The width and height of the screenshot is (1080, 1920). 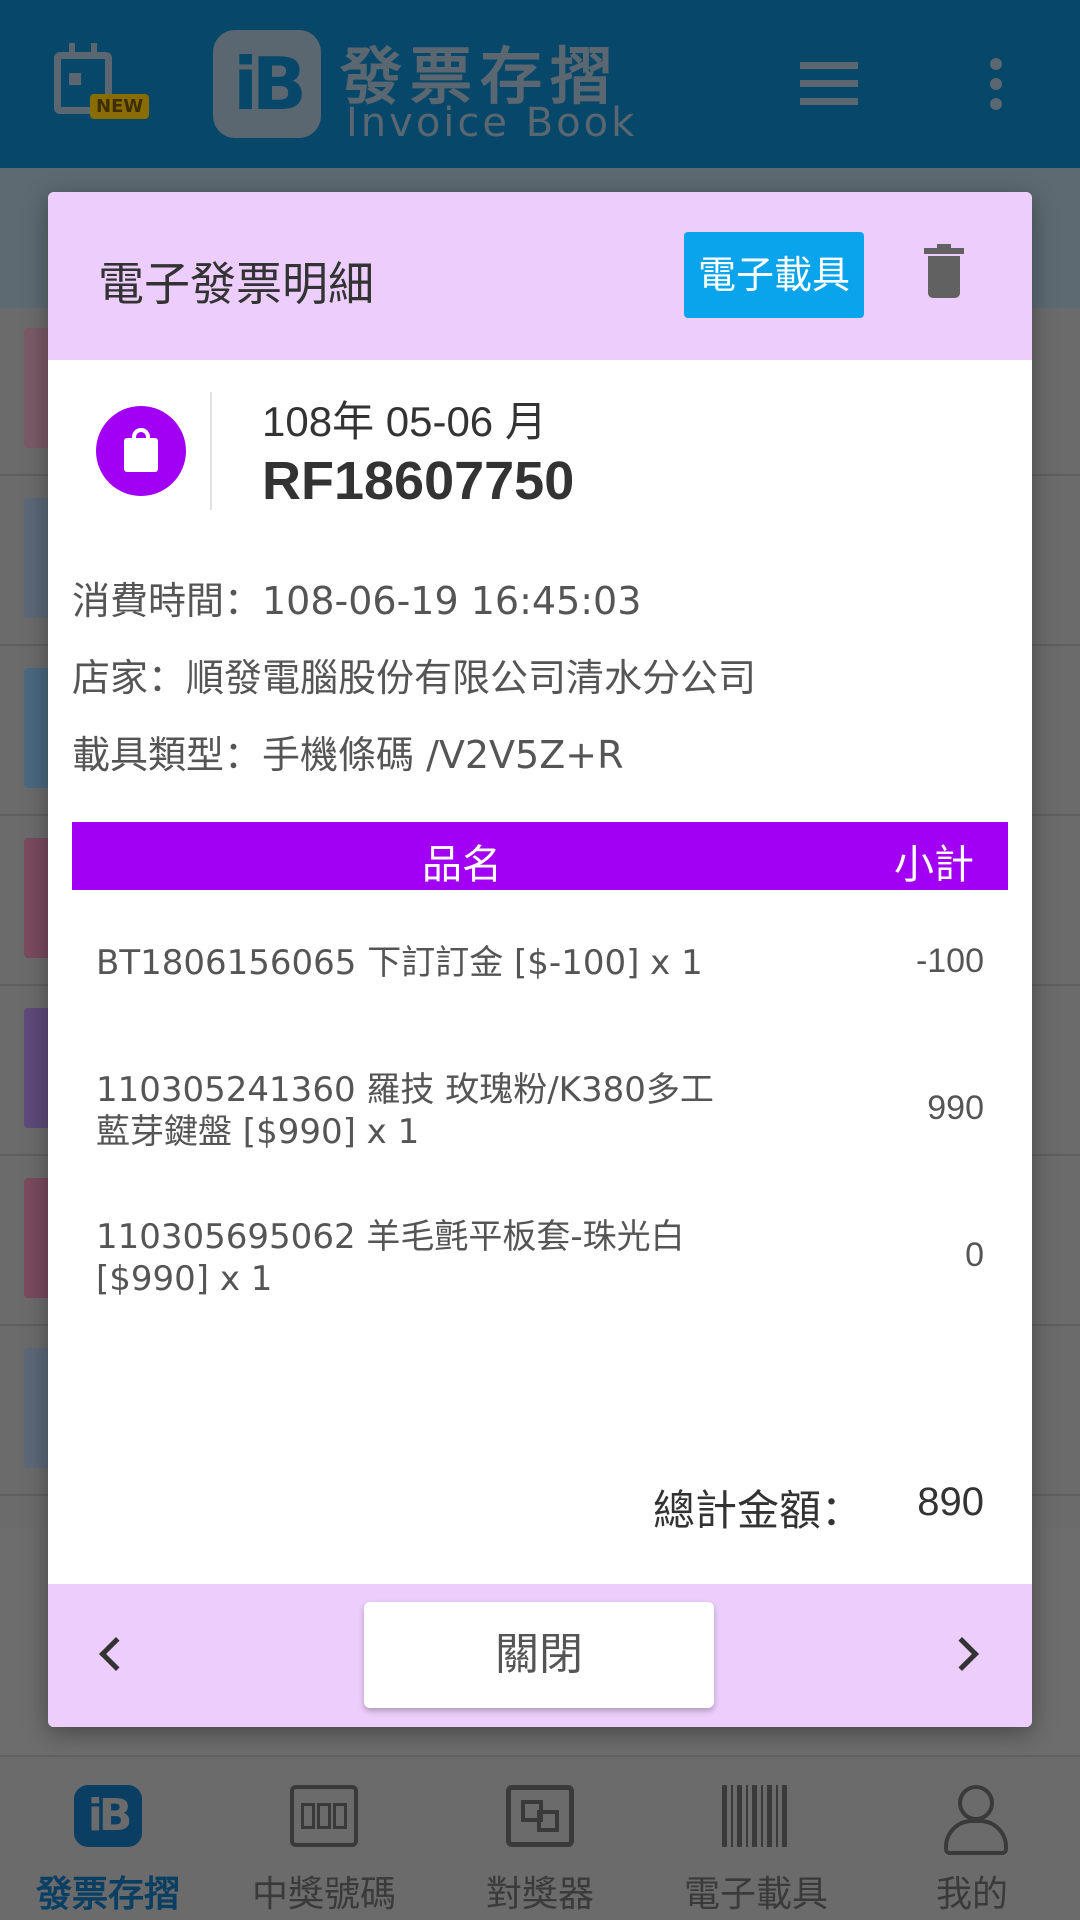 What do you see at coordinates (107, 1894) in the screenshot?
I see `nav-label: 發票存摺` at bounding box center [107, 1894].